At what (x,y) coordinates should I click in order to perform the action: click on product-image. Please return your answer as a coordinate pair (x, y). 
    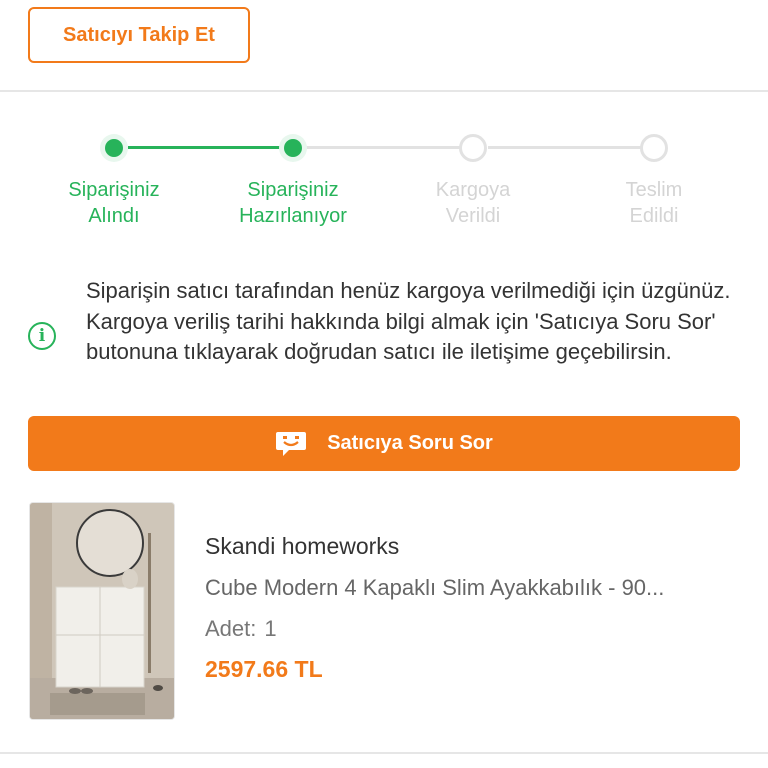
    Looking at the image, I should click on (102, 611).